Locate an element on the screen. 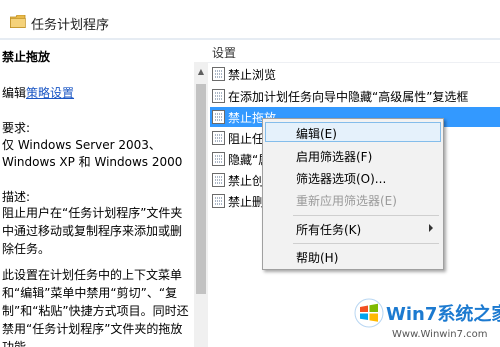  list-item-label: 禁止浏览 is located at coordinates (252, 75).